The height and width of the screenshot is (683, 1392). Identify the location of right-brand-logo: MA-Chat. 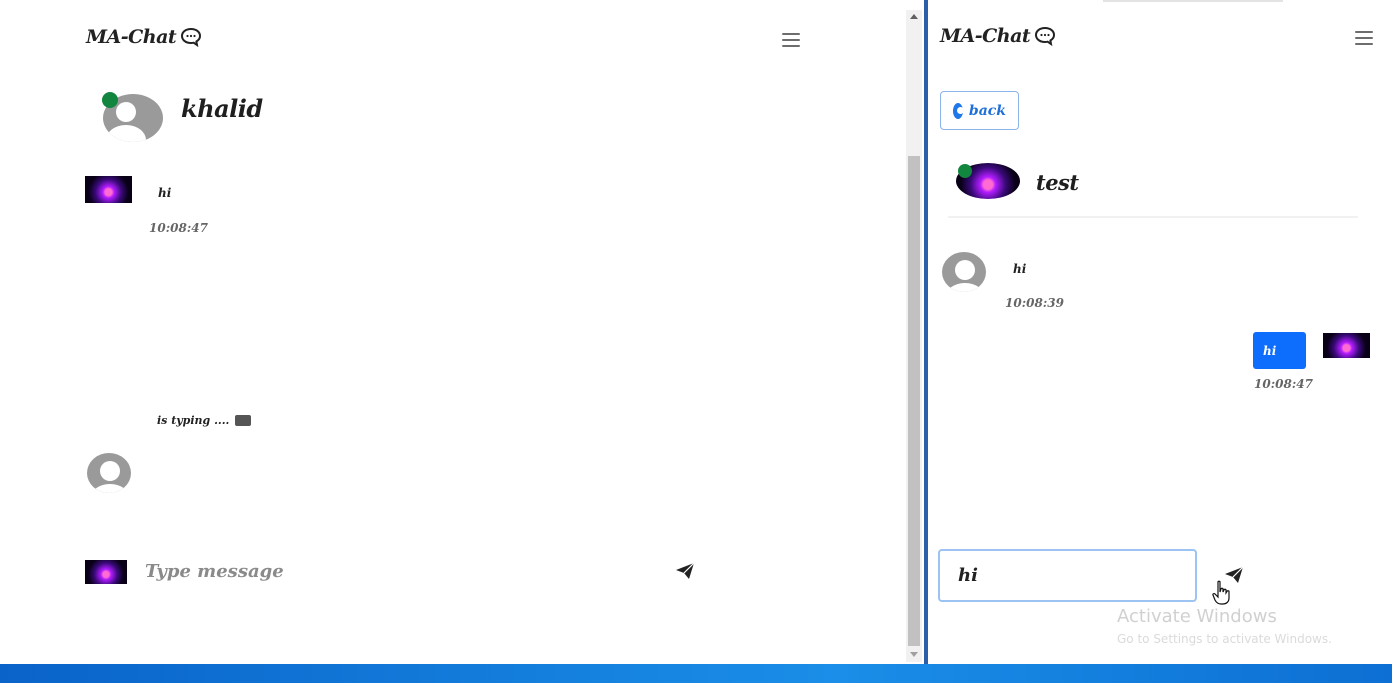
(998, 36).